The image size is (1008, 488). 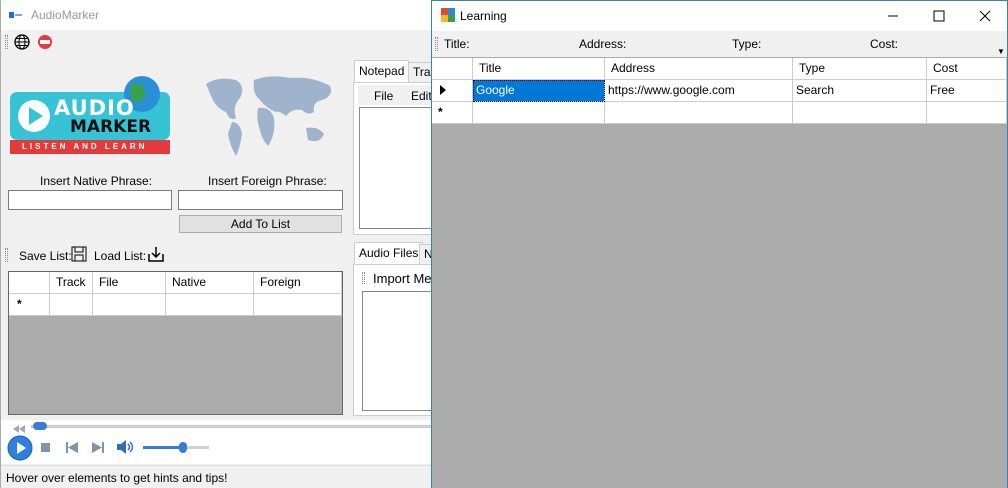 I want to click on minimize-button, so click(x=893, y=16).